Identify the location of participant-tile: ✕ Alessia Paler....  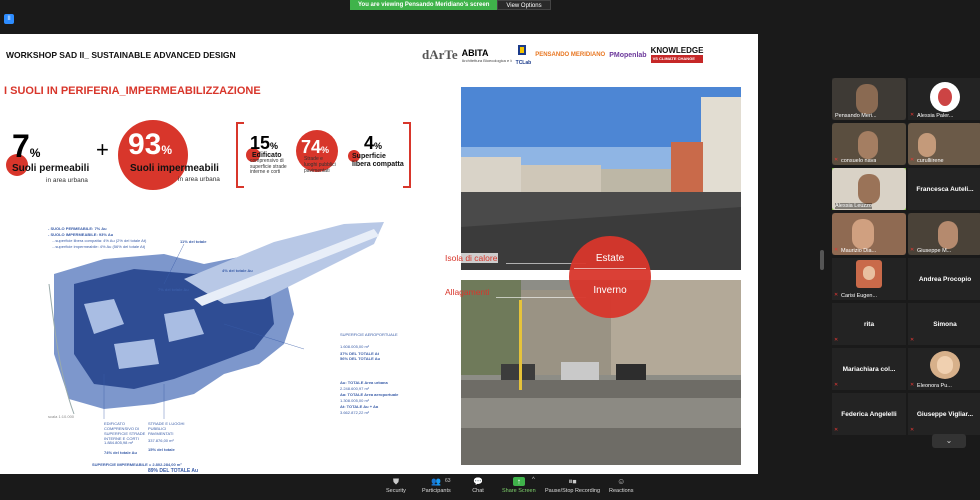
(944, 99).